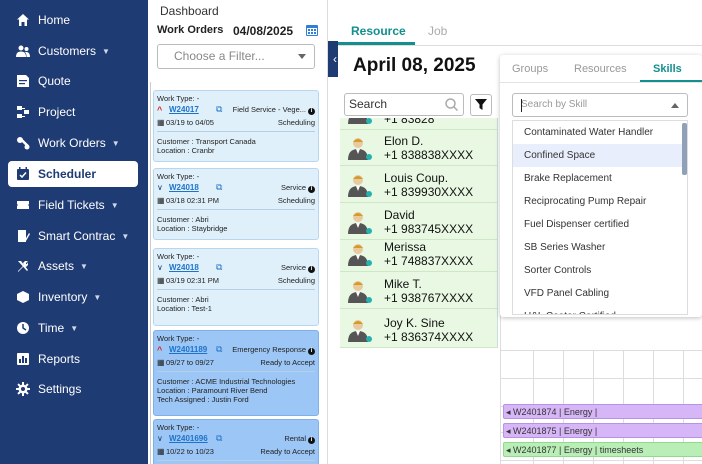 This screenshot has height=464, width=702. Describe the element at coordinates (418, 149) in the screenshot. I see `resource-row: Elon D. +1 838838XXXX` at that location.